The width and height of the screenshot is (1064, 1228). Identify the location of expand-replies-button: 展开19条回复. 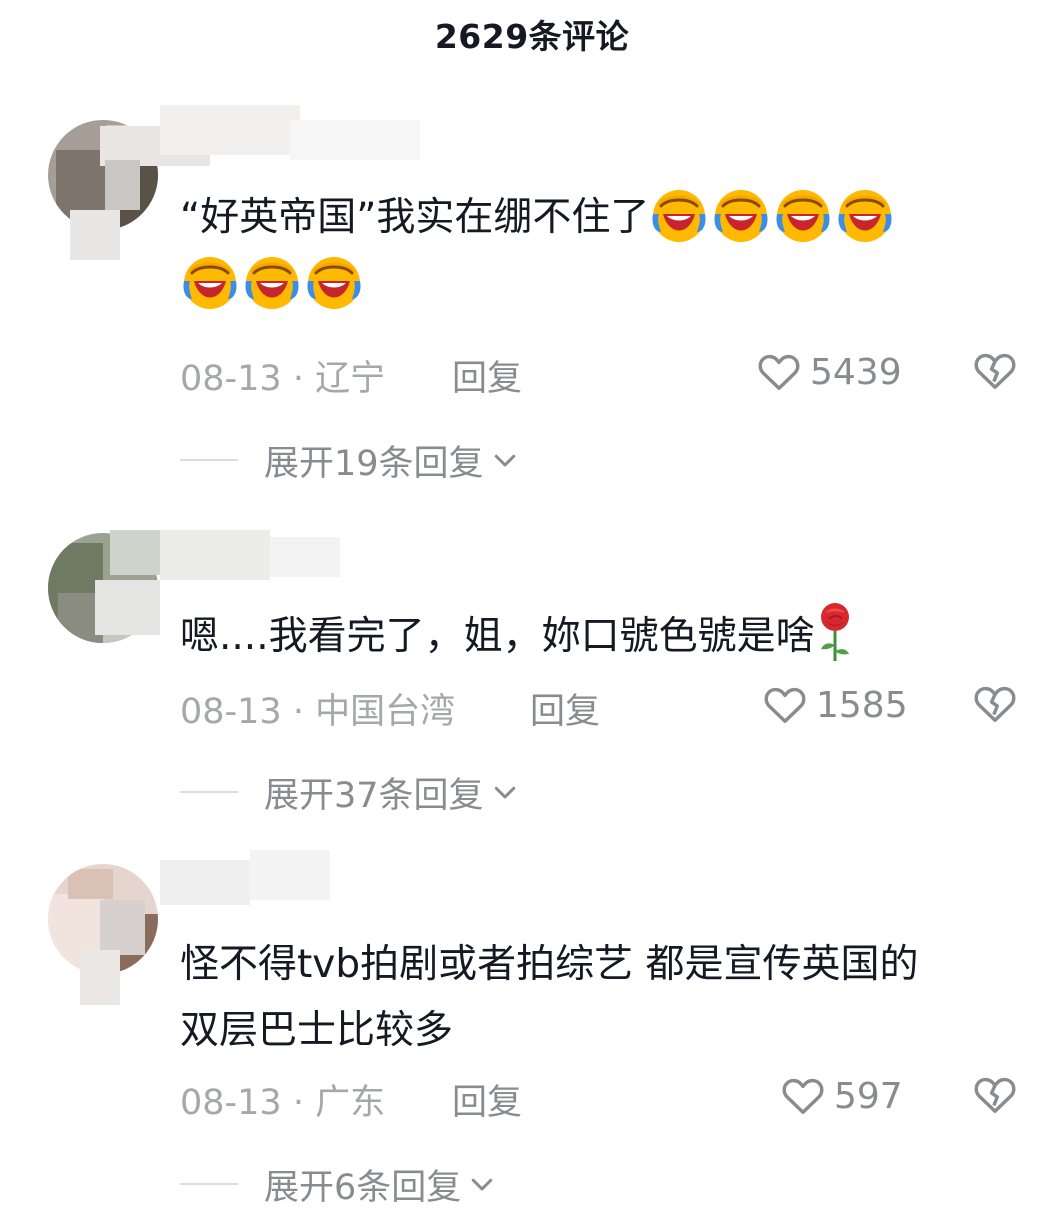
(350, 460).